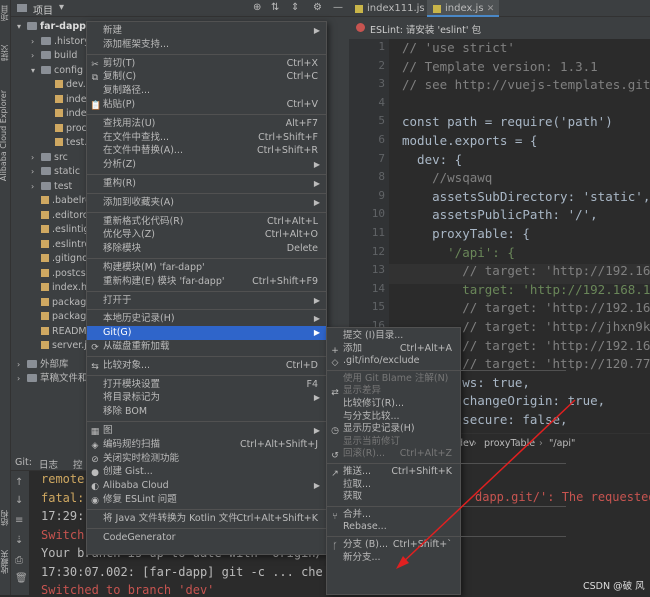 Image resolution: width=650 pixels, height=597 pixels. What do you see at coordinates (206, 249) in the screenshot?
I see `menu-item: 移除模块 Delete` at bounding box center [206, 249].